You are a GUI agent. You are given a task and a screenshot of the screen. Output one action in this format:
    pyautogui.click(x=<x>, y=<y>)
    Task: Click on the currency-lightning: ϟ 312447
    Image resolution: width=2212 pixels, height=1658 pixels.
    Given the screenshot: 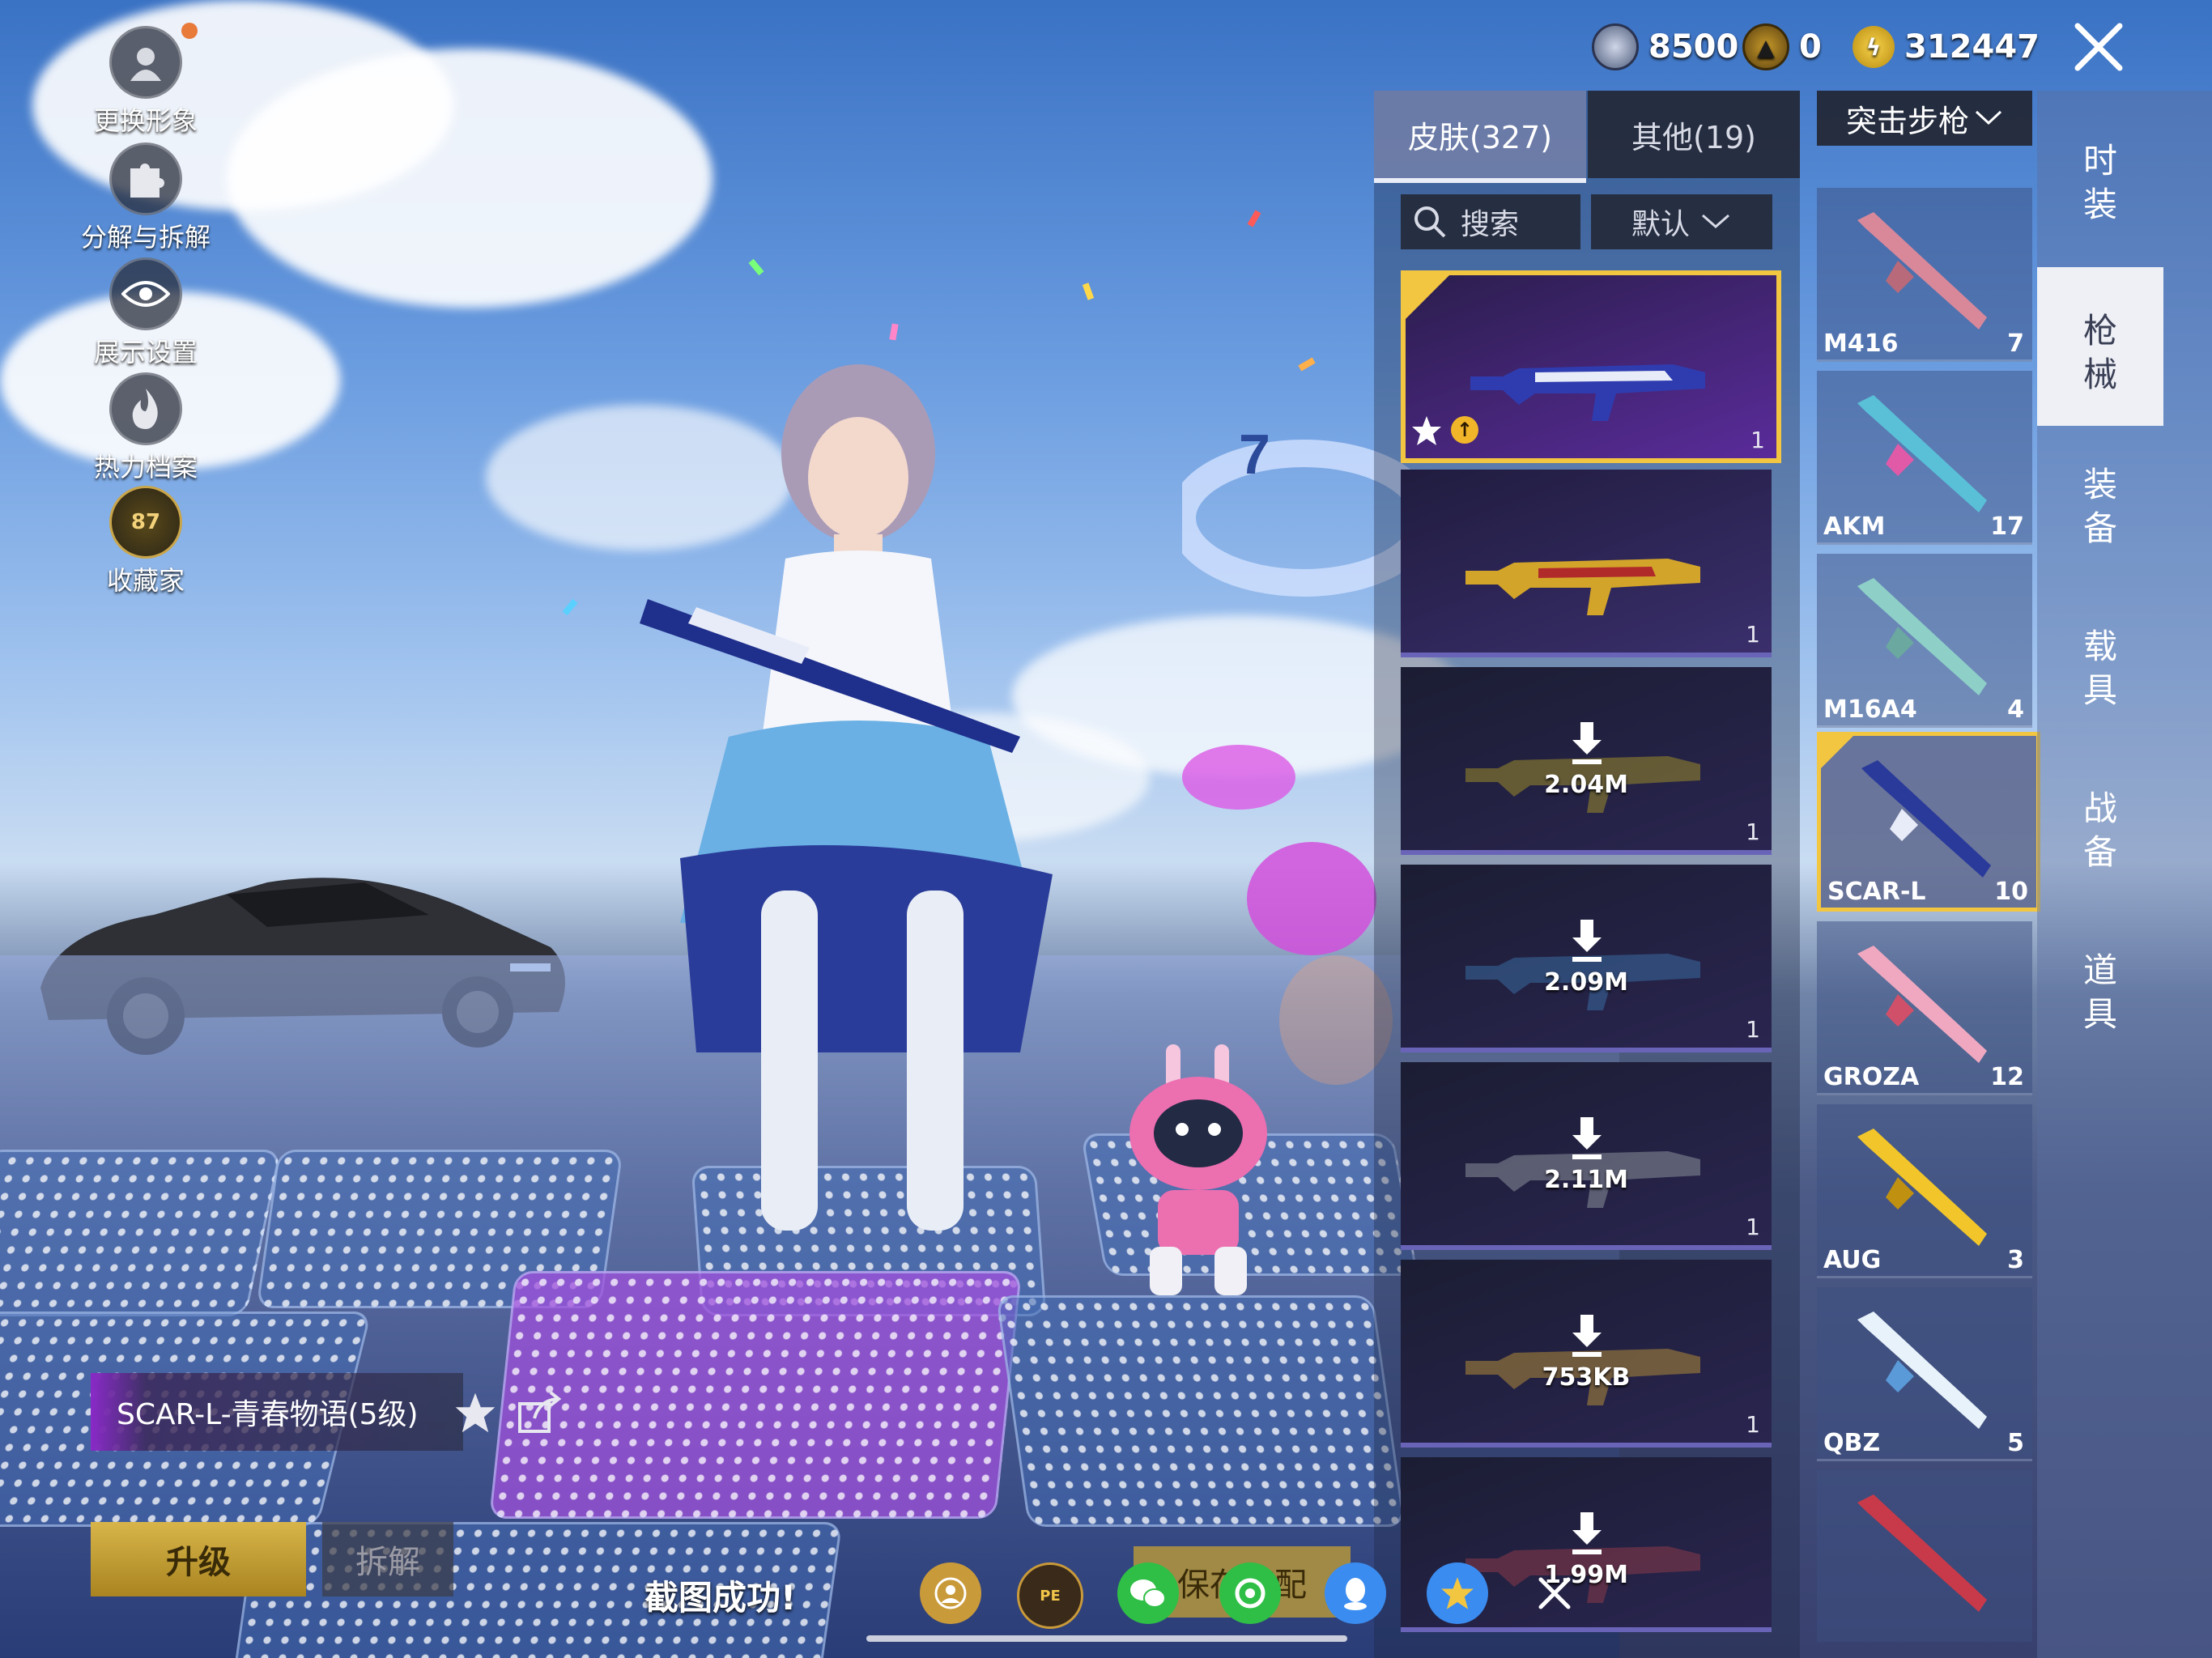 What is the action you would take?
    pyautogui.click(x=1947, y=47)
    